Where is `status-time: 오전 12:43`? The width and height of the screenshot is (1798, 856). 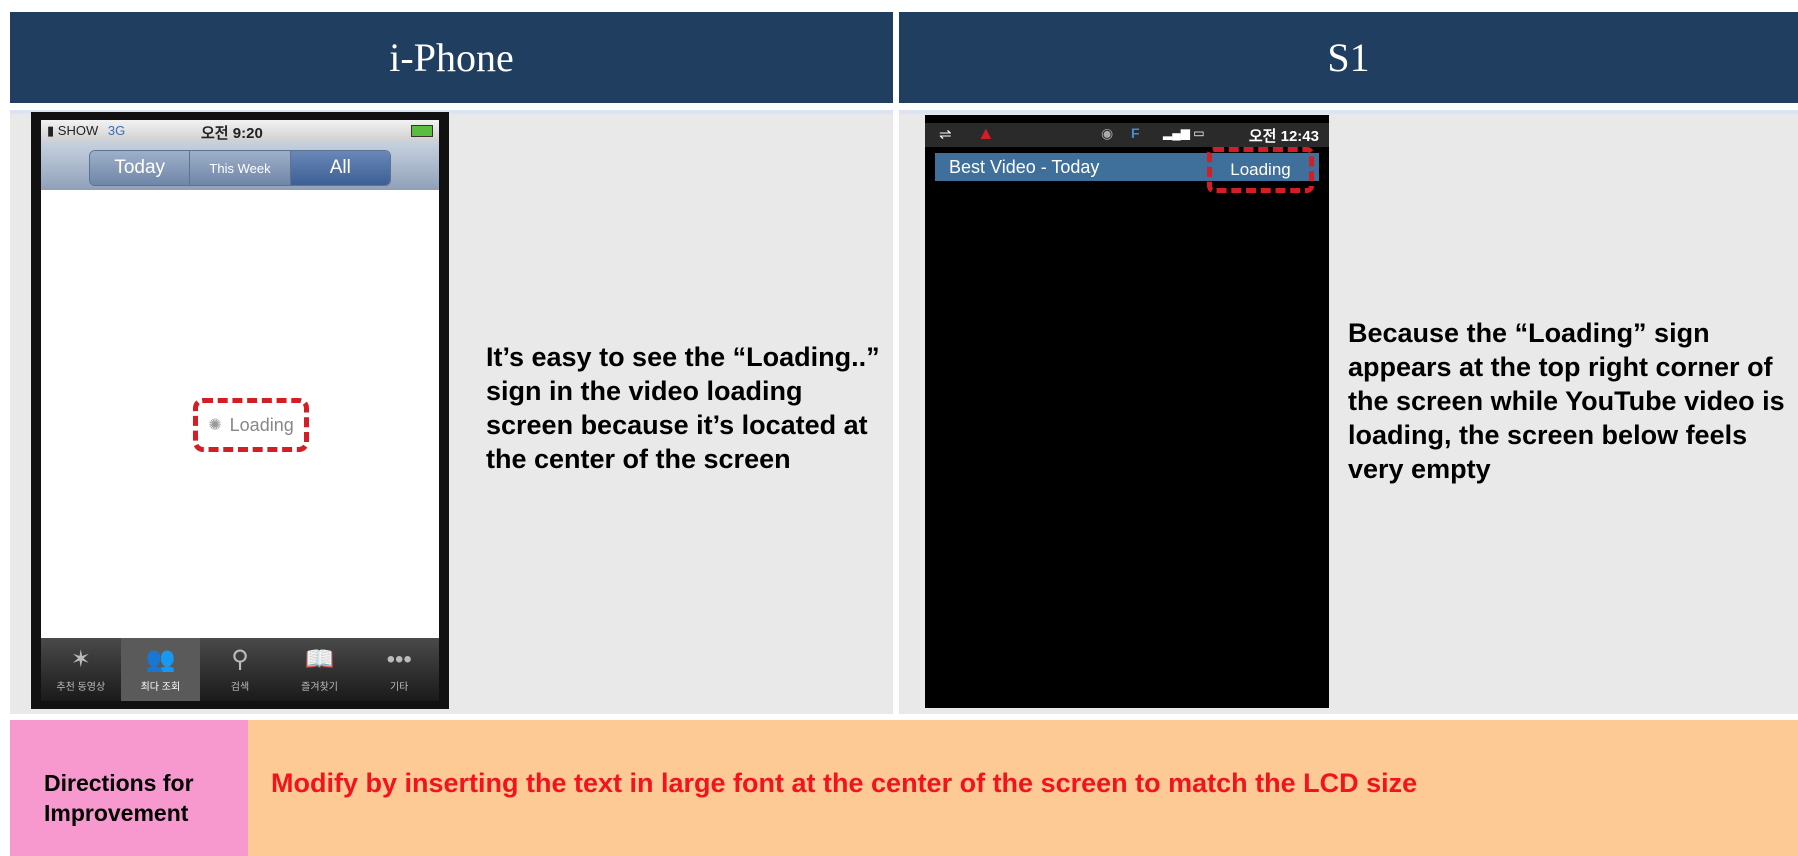 status-time: 오전 12:43 is located at coordinates (1283, 136).